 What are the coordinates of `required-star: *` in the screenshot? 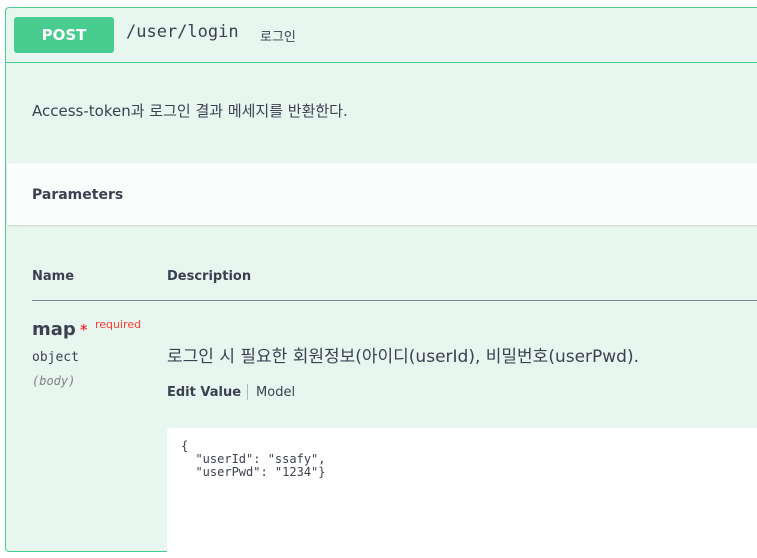 It's located at (84, 330).